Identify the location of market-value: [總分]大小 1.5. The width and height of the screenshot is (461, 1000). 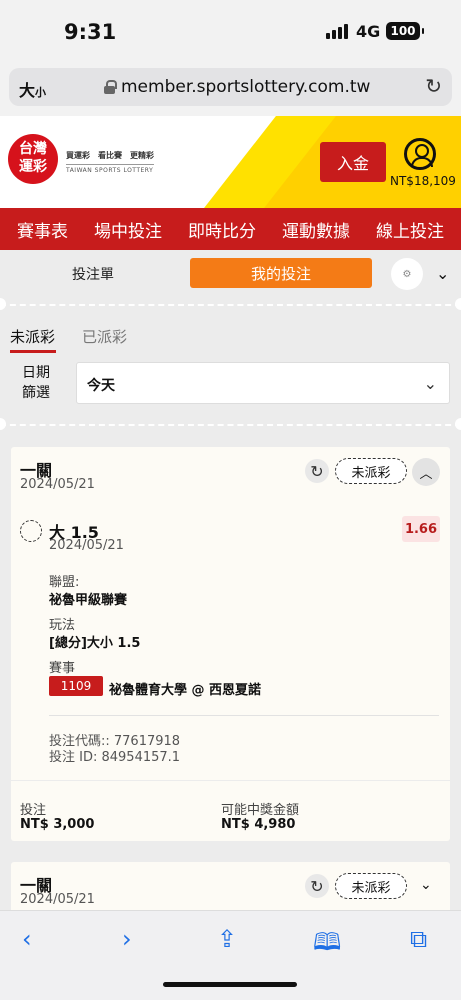
(95, 643).